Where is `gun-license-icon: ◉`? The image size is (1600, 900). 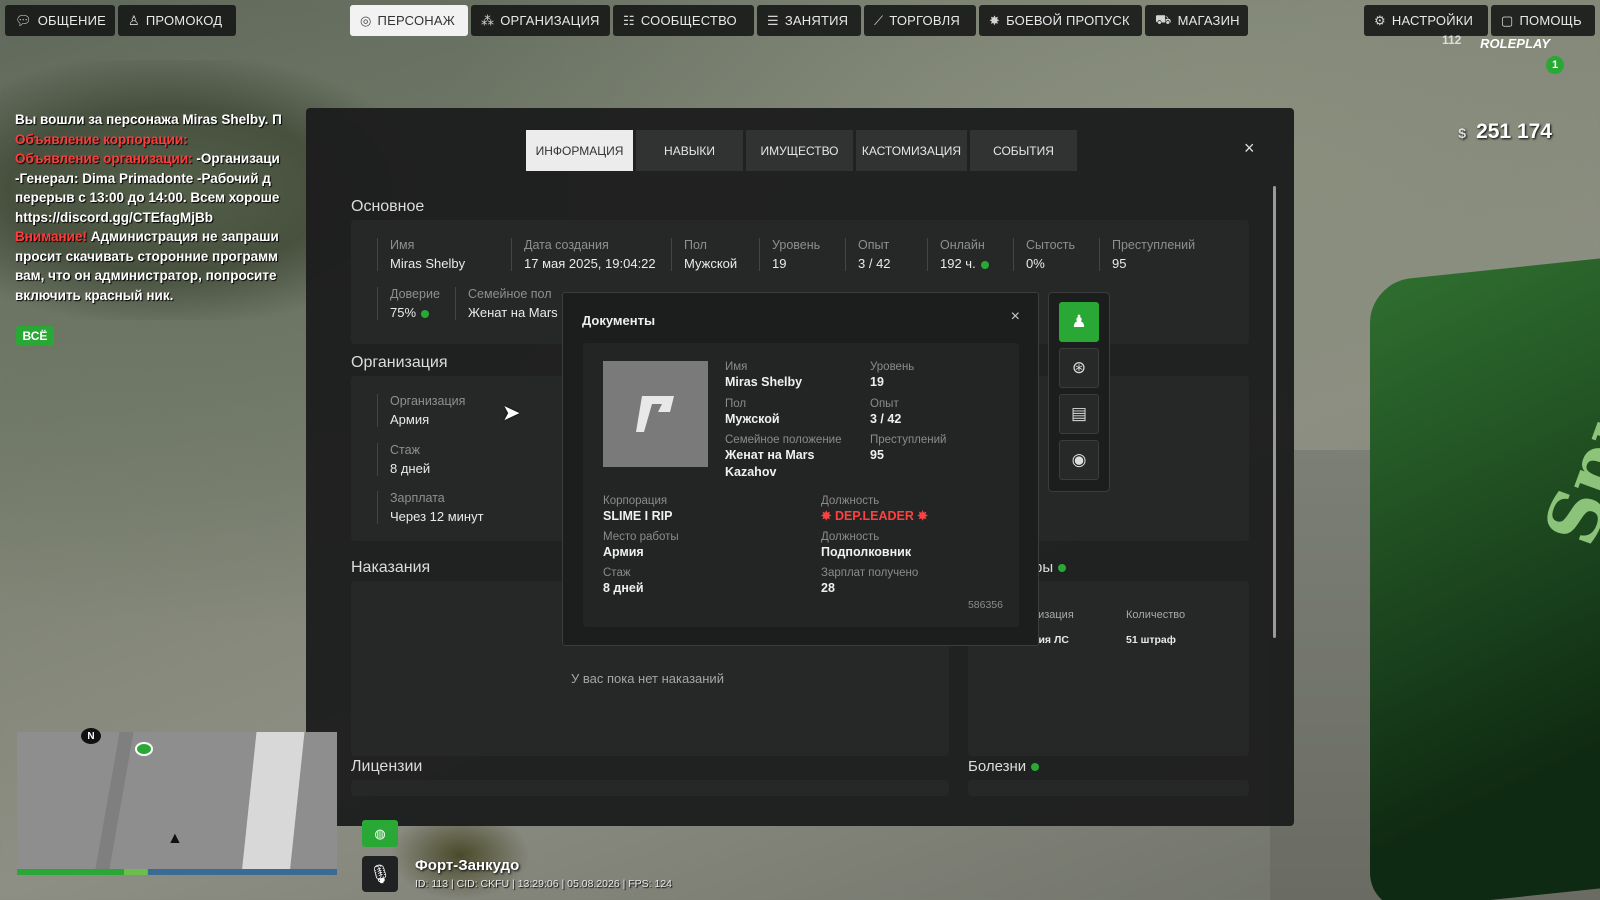 gun-license-icon: ◉ is located at coordinates (1079, 460).